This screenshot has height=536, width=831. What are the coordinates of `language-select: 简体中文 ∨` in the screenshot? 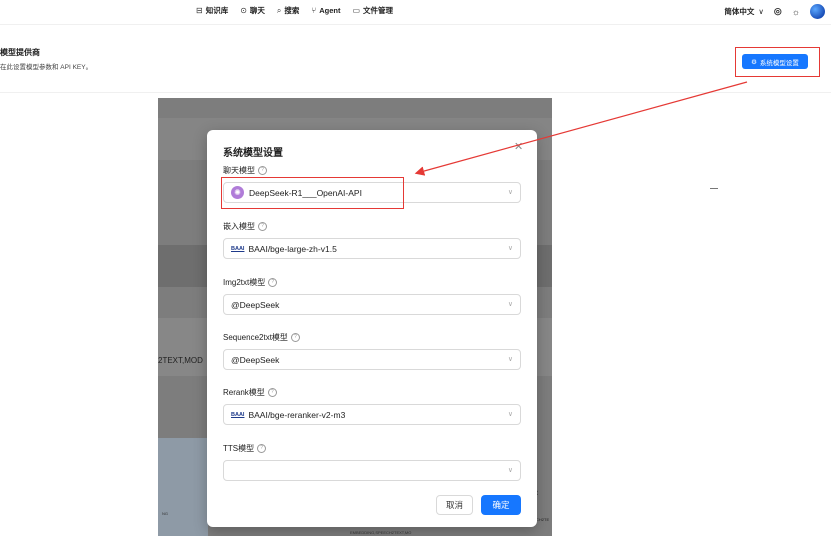 It's located at (744, 11).